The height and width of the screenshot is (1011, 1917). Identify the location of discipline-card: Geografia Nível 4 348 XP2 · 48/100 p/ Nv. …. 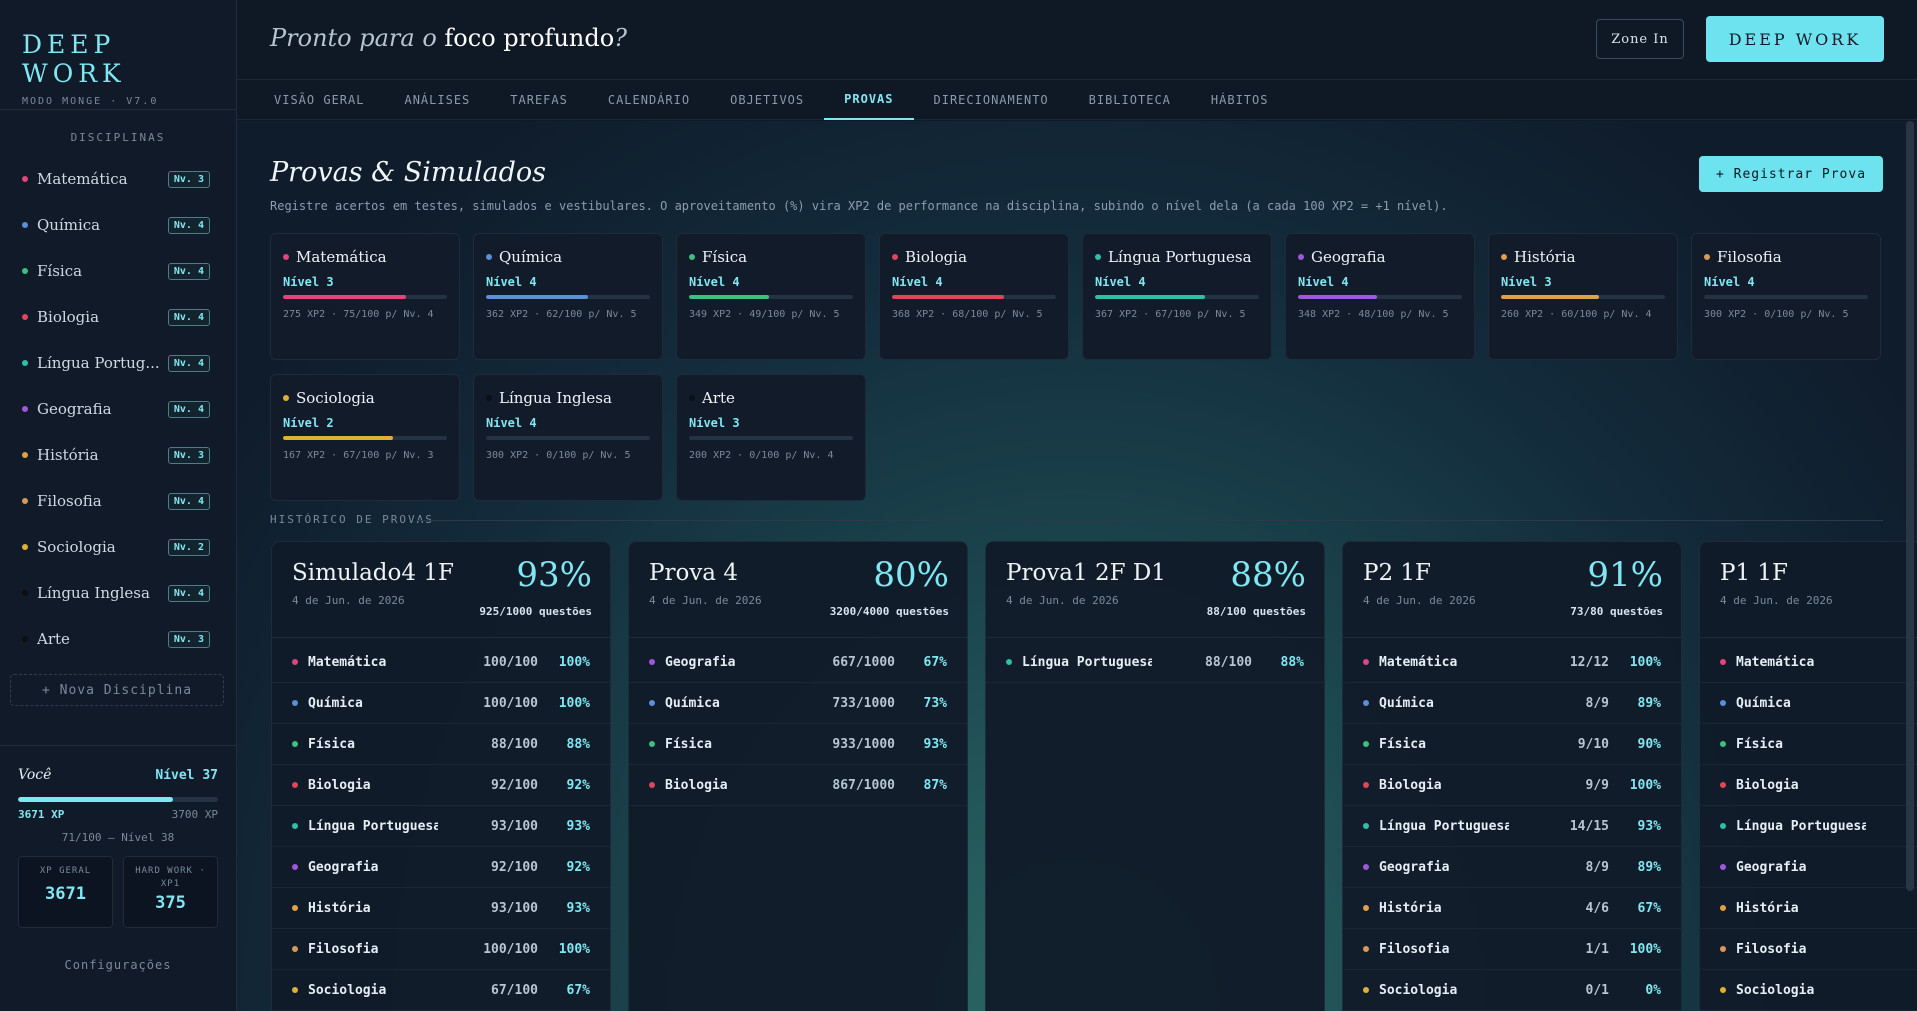
(1380, 296).